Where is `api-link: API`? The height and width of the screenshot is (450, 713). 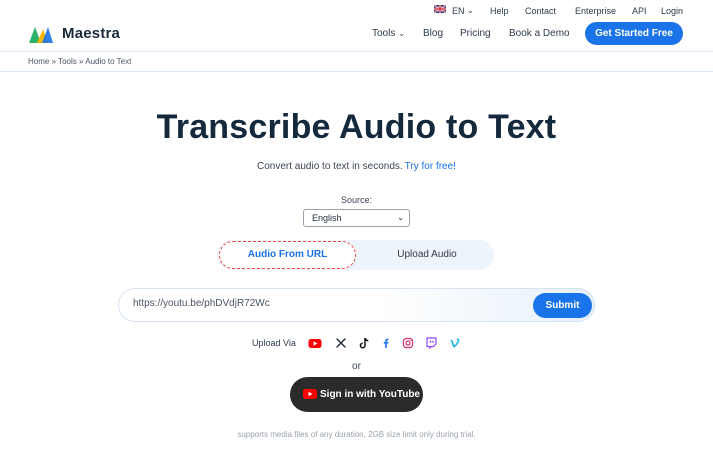 api-link: API is located at coordinates (639, 11).